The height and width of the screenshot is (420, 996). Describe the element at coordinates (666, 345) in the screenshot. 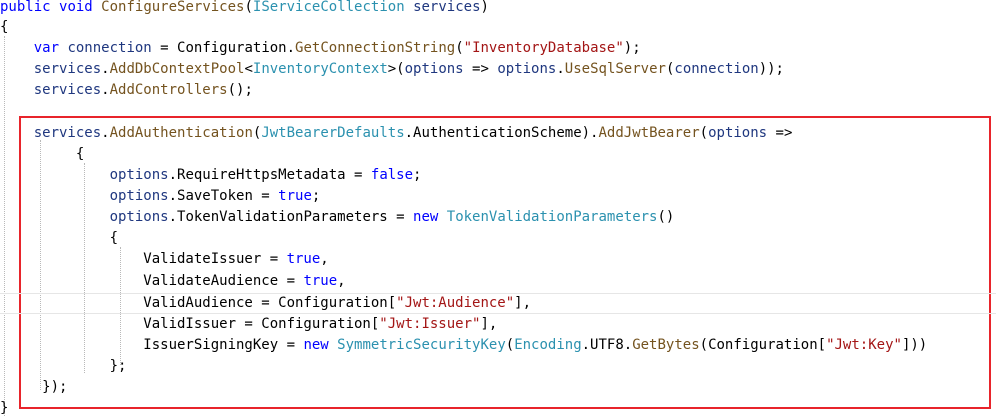

I see `code-token: GetBytes` at that location.